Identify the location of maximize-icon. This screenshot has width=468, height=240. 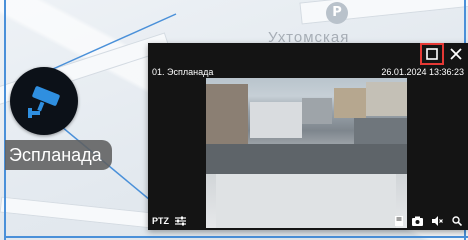
(432, 54).